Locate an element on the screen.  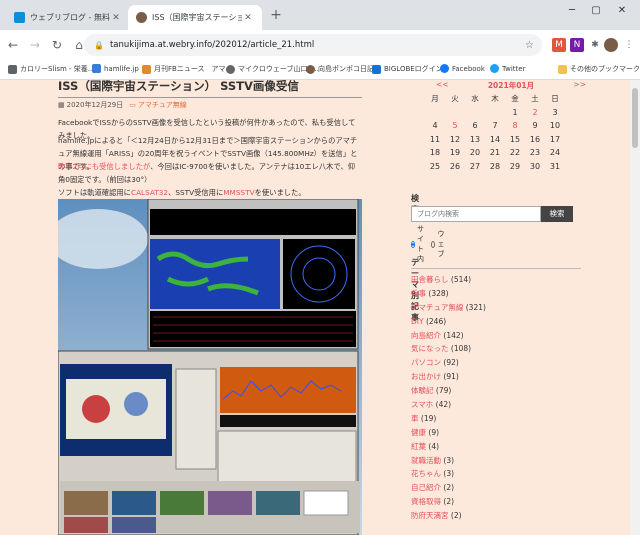
bookmark-star-icon: ☆ is located at coordinates (529, 45).